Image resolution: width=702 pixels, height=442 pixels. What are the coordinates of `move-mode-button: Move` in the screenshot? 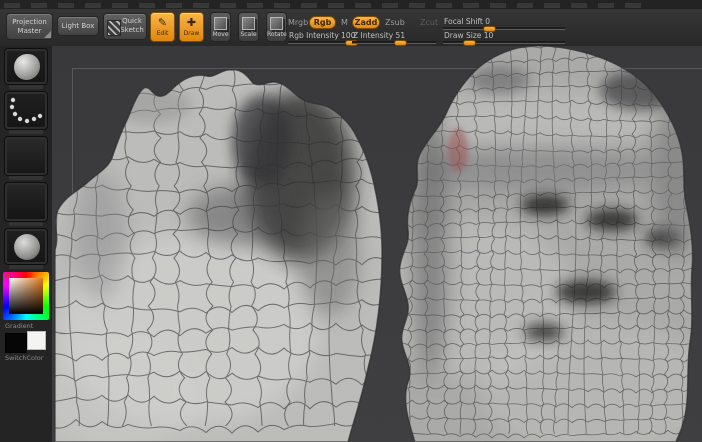 It's located at (220, 27).